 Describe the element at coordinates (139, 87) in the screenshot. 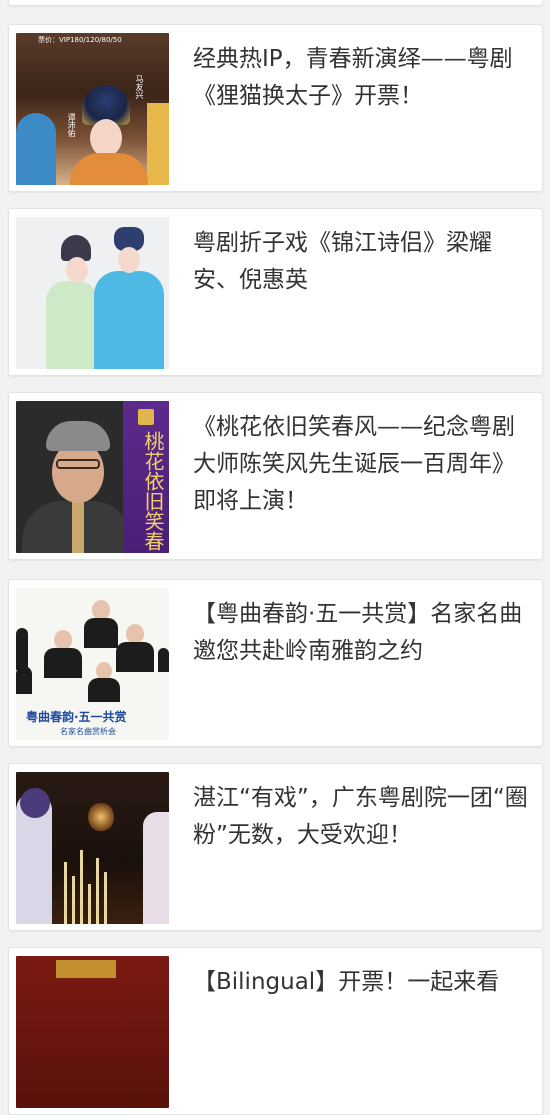

I see `poster-name: 马友兴` at that location.